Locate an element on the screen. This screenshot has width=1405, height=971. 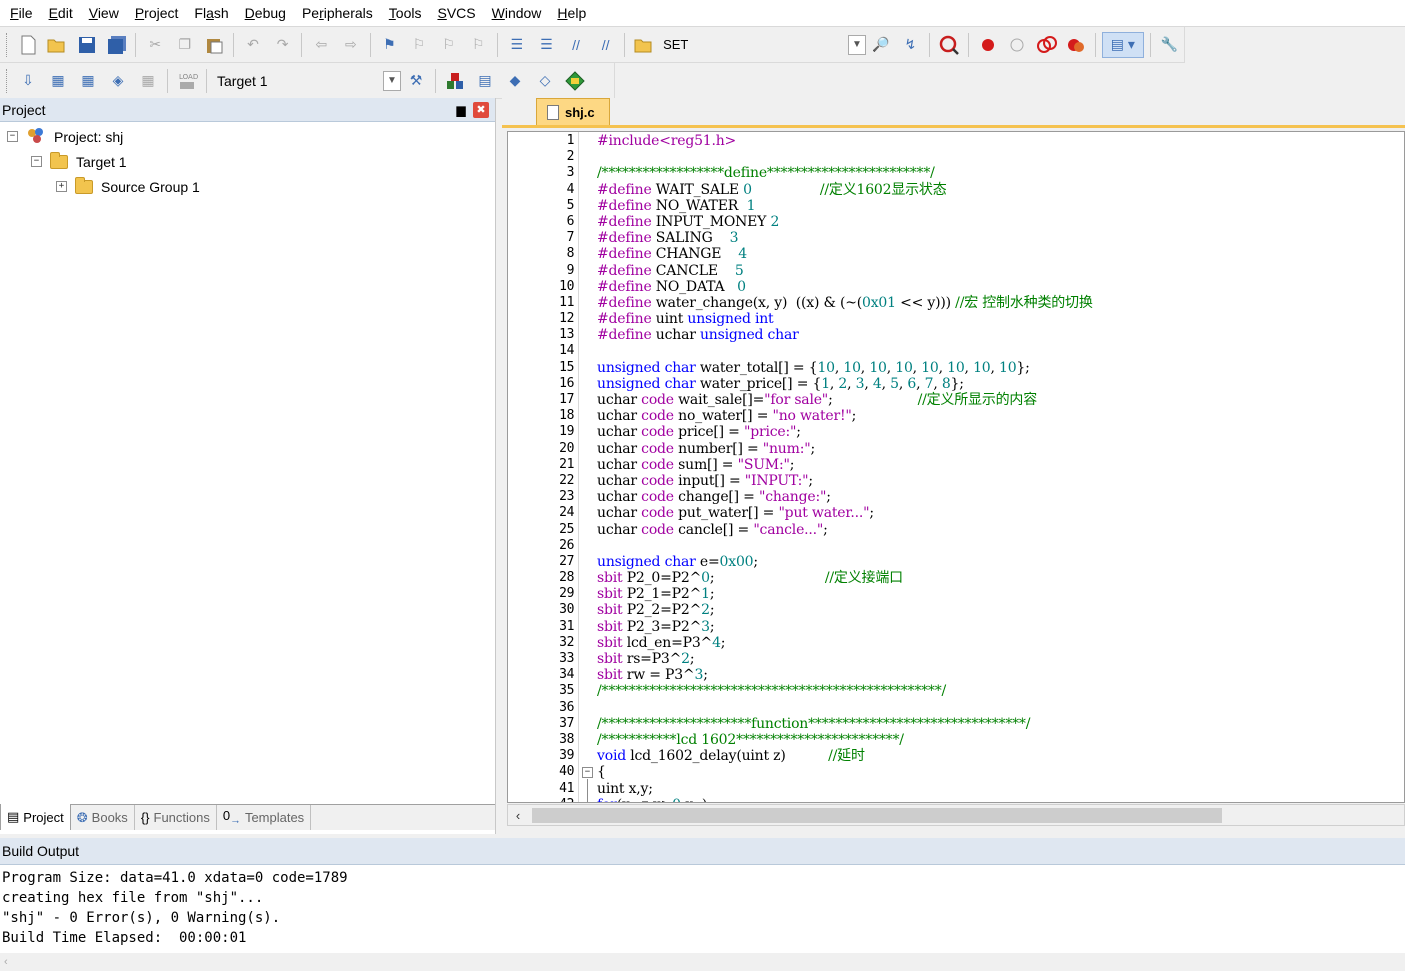
expand-icon: + is located at coordinates (61, 186).